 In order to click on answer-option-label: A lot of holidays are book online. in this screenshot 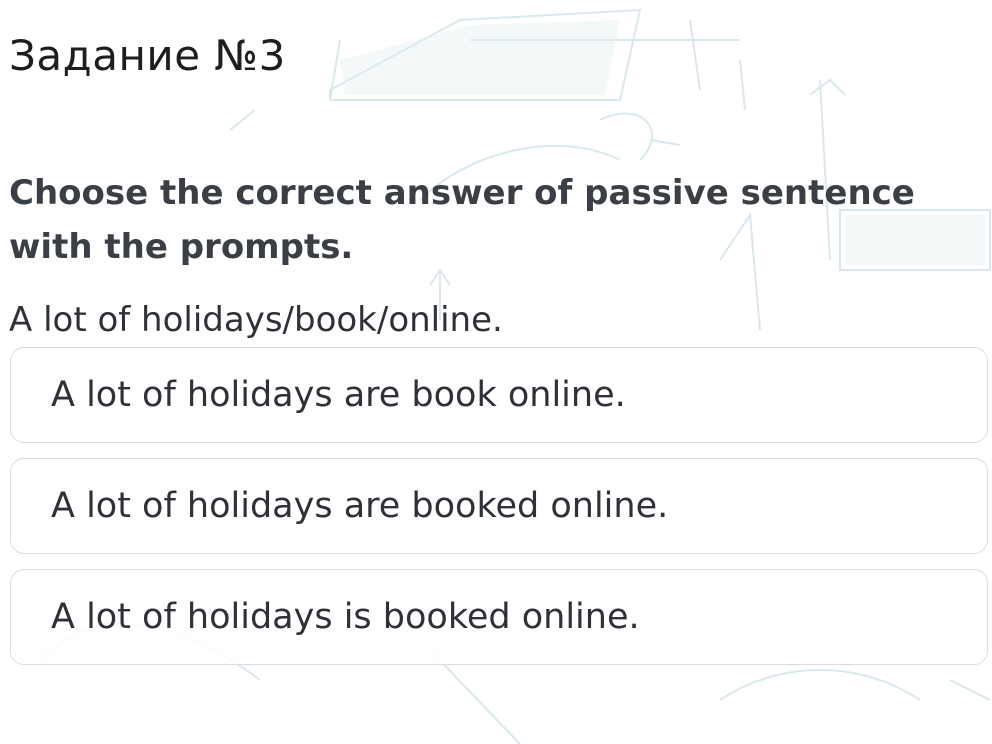, I will do `click(338, 395)`.